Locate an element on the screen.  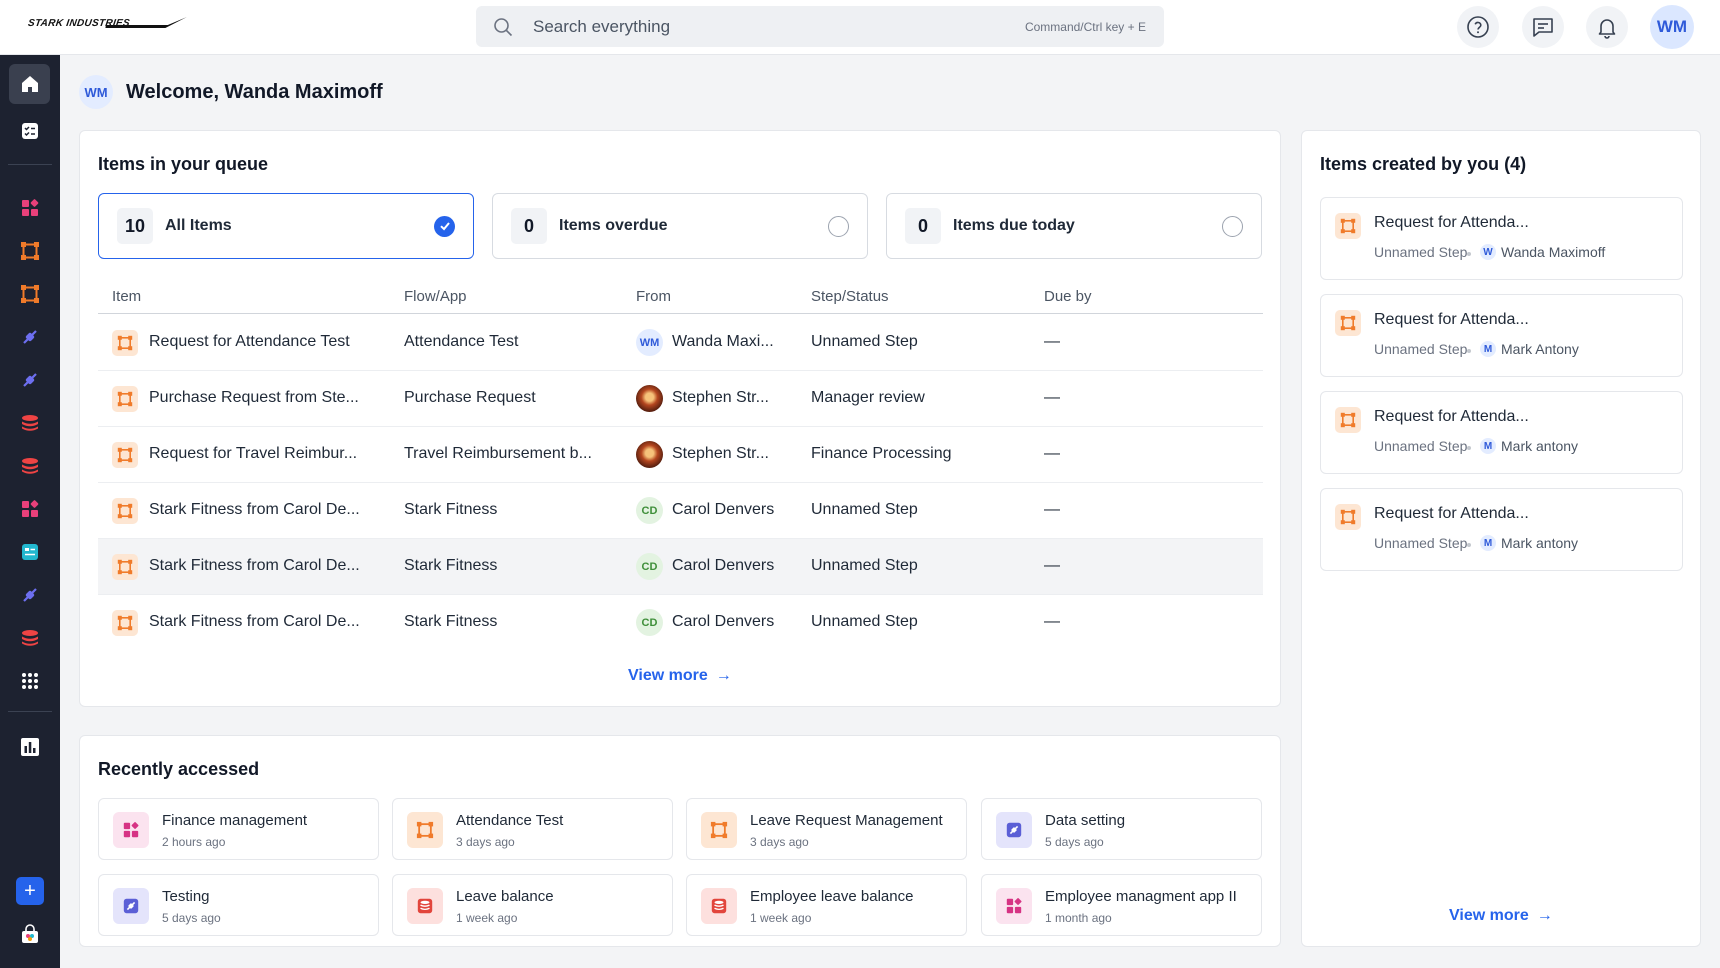
recent-item: Employee leave balance 1 week ago is located at coordinates (826, 905).